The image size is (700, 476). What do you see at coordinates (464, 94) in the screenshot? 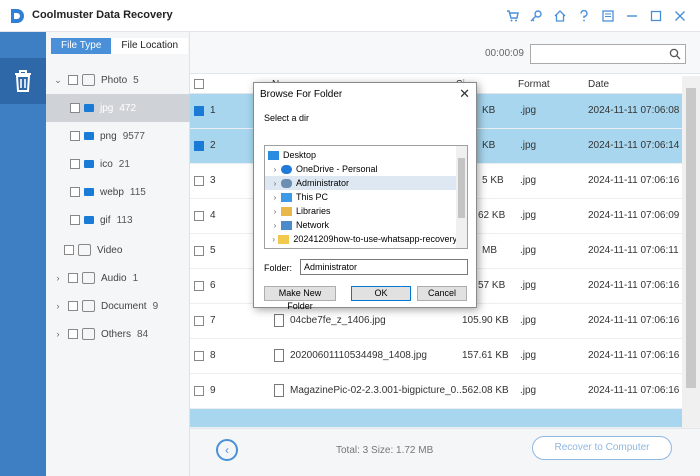
I see `close-icon: ✕` at bounding box center [464, 94].